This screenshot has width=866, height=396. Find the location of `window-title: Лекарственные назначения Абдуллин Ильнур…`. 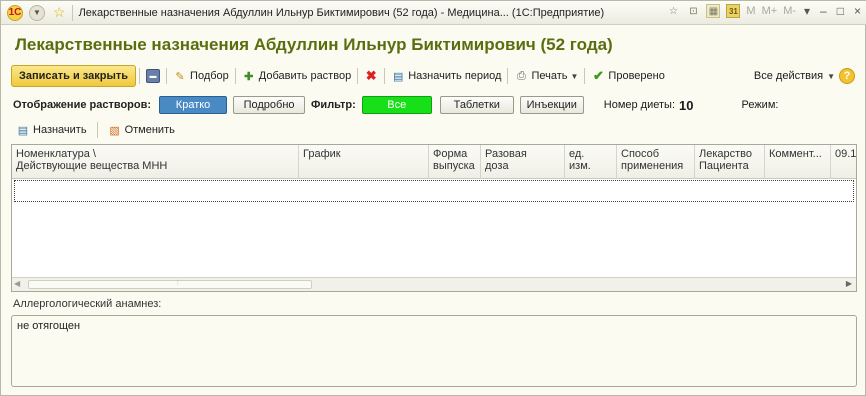

window-title: Лекарственные назначения Абдуллин Ильнур… is located at coordinates (341, 12).